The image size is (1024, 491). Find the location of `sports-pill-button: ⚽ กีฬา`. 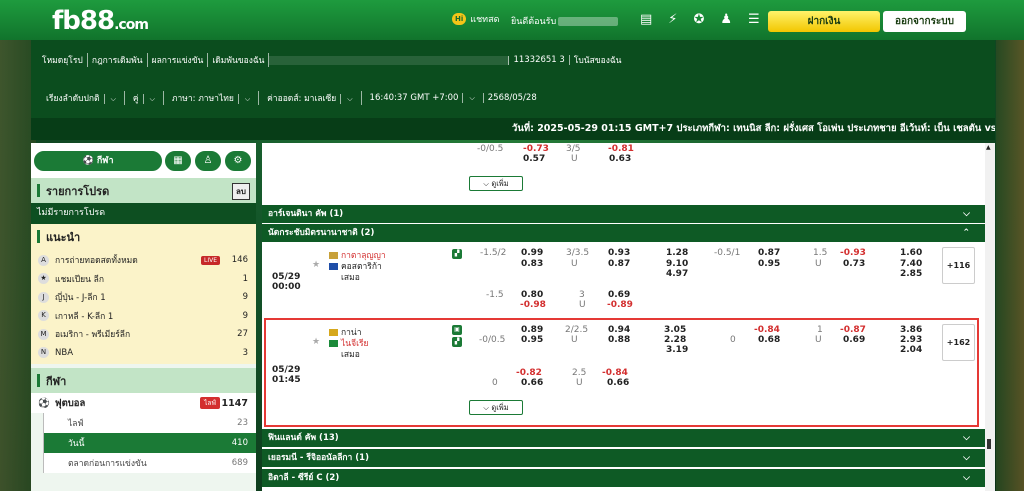

sports-pill-button: ⚽ กีฬา is located at coordinates (98, 161).